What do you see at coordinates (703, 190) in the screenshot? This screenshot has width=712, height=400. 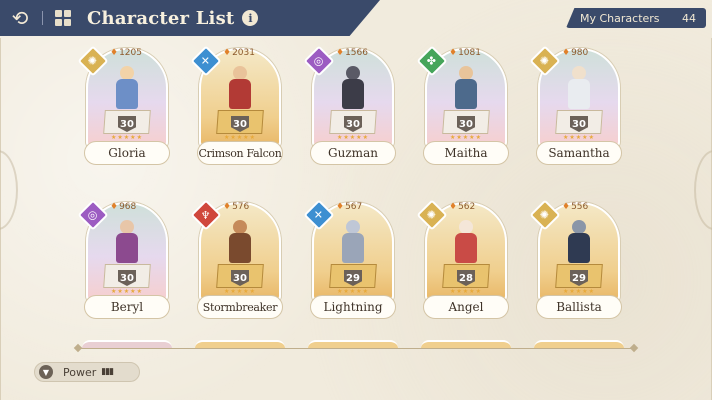 I see `right-ornament` at bounding box center [703, 190].